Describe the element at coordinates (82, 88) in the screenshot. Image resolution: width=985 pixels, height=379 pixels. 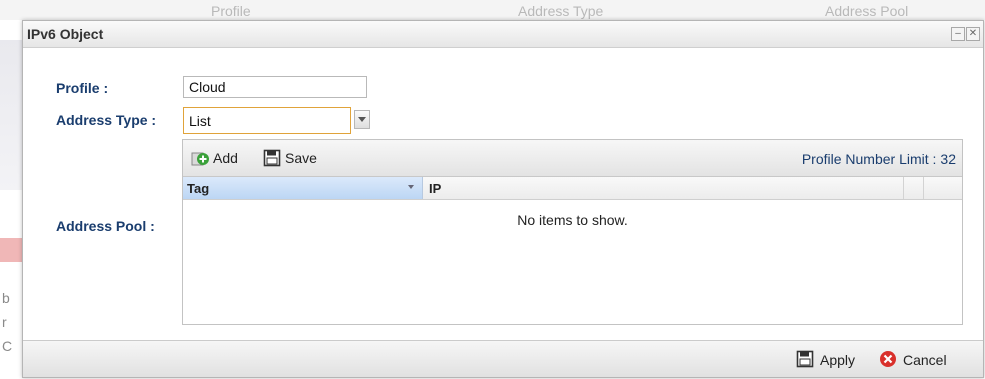
I see `profile-label: Profile :` at that location.